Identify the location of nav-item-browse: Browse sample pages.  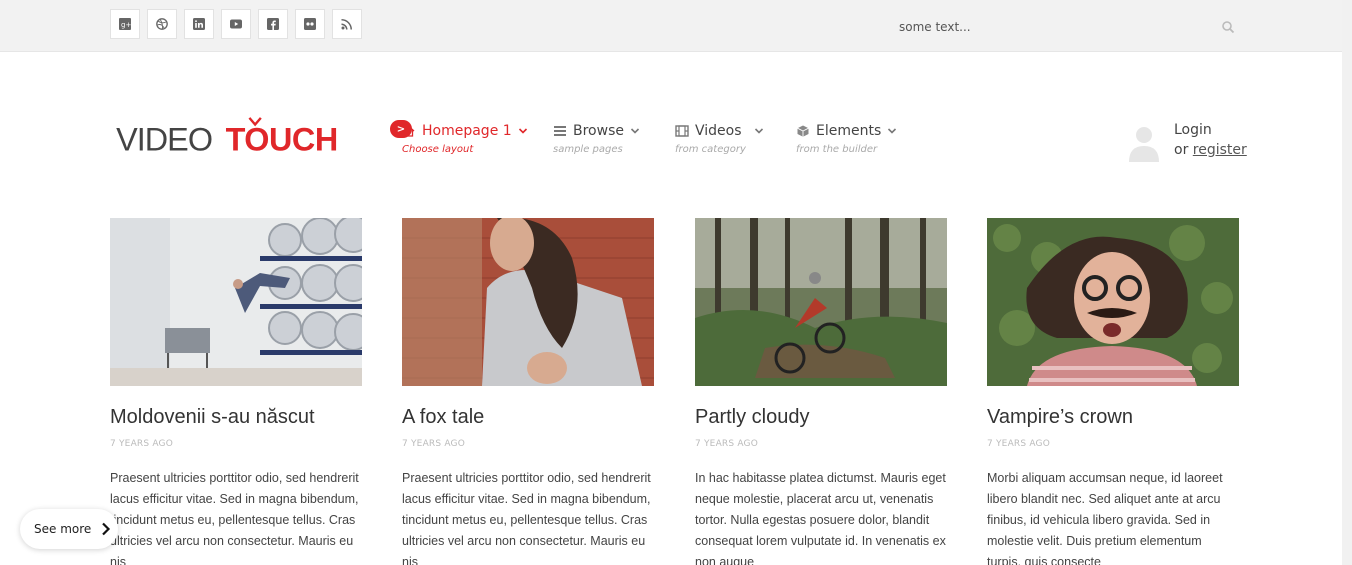
(596, 137).